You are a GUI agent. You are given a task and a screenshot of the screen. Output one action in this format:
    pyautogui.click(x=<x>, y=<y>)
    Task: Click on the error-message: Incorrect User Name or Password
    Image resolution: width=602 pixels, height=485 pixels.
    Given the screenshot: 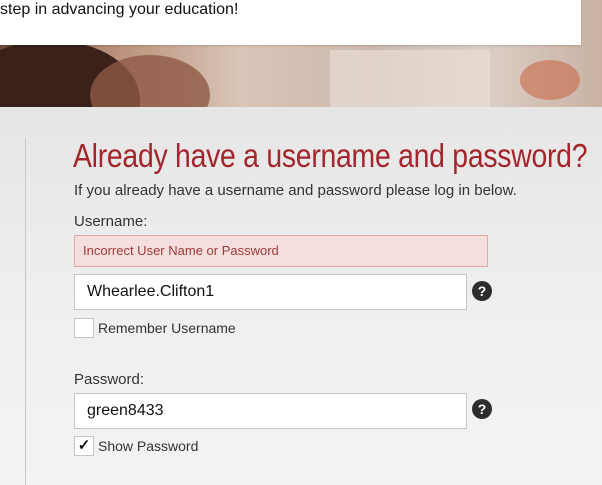 What is the action you would take?
    pyautogui.click(x=281, y=251)
    